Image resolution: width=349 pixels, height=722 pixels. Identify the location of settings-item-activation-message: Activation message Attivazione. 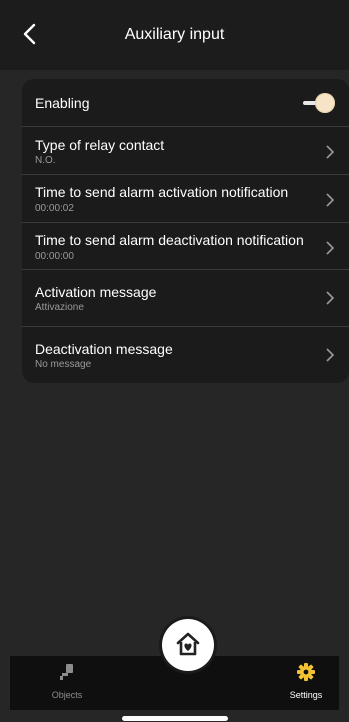
(185, 298).